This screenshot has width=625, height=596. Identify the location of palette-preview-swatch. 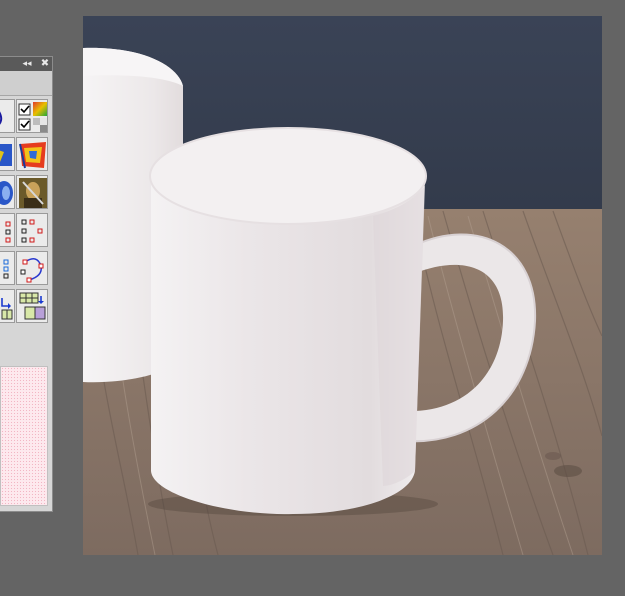
(24, 436).